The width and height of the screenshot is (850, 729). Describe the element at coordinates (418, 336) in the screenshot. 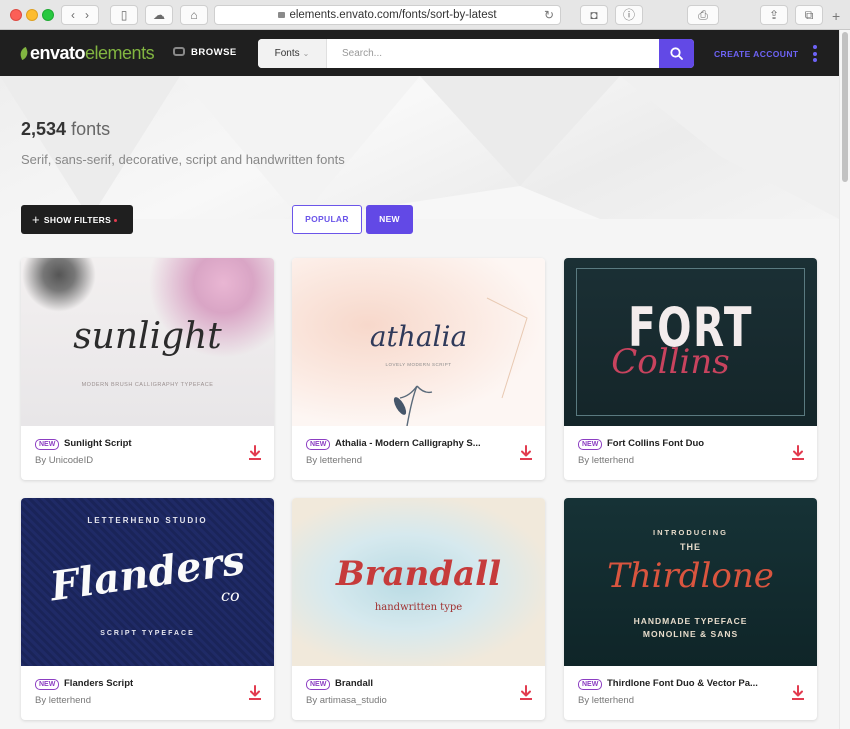

I see `thumbnail-title: athalia` at that location.